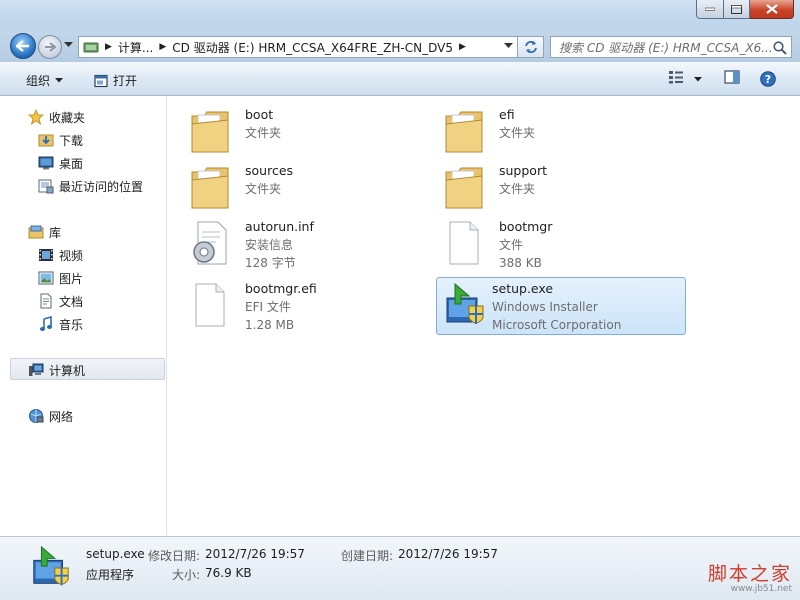 The width and height of the screenshot is (800, 600). What do you see at coordinates (210, 132) in the screenshot?
I see `folder-icon` at bounding box center [210, 132].